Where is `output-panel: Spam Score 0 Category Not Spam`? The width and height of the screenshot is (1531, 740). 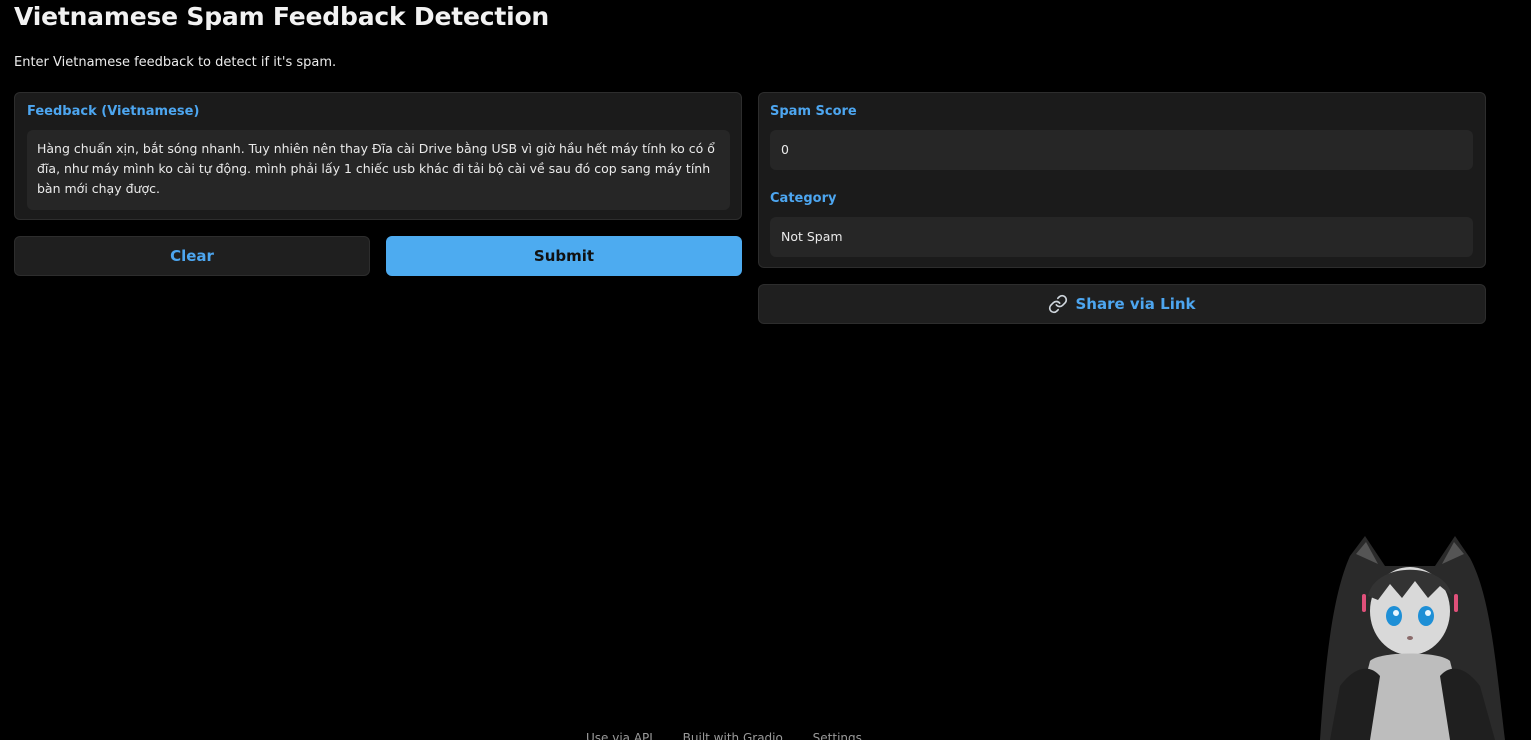
output-panel: Spam Score 0 Category Not Spam is located at coordinates (1122, 180).